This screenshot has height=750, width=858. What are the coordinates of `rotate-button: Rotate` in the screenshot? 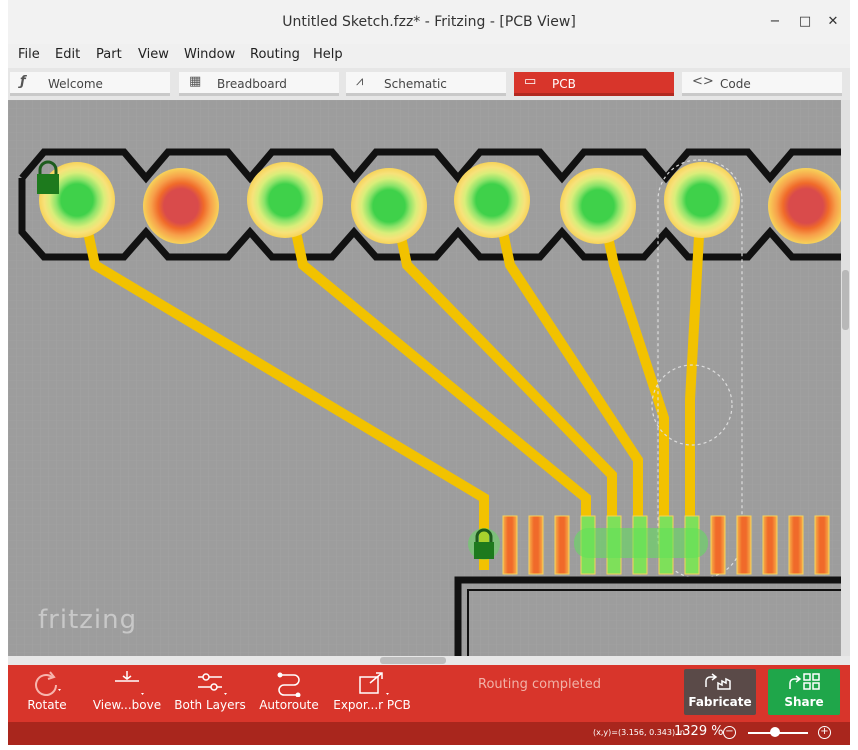 It's located at (47, 693).